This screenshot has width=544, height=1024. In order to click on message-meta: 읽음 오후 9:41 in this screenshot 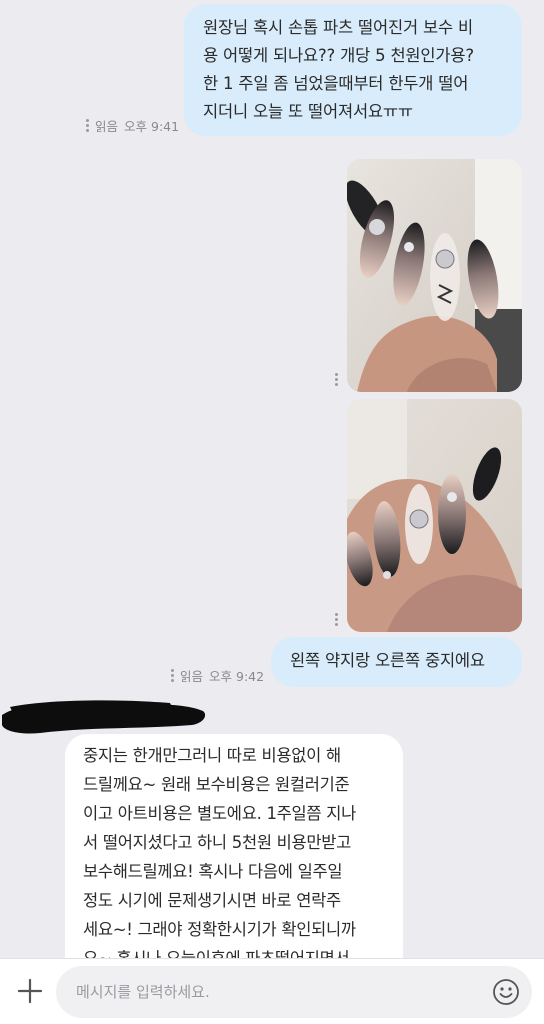, I will do `click(132, 125)`.